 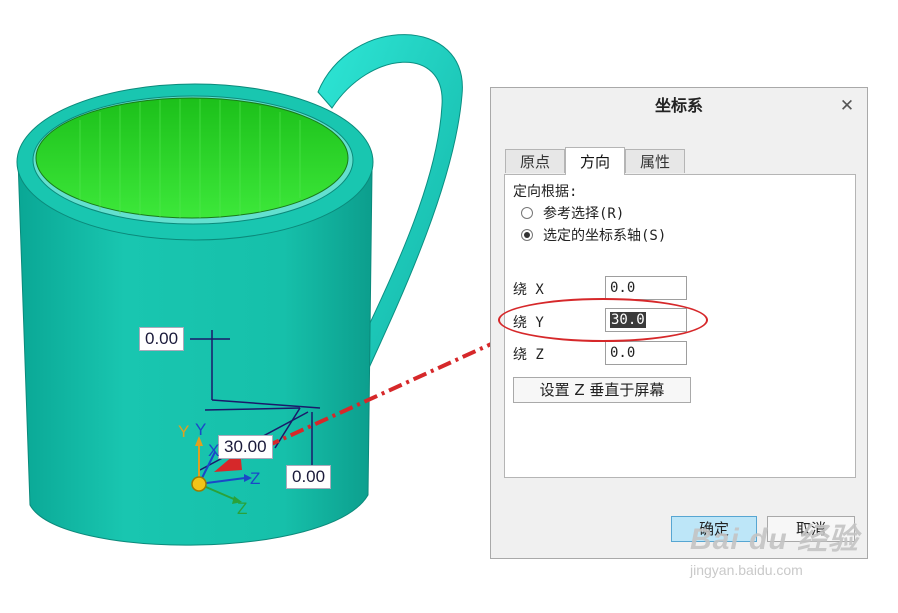 What do you see at coordinates (527, 235) in the screenshot?
I see `selected-axis-radio` at bounding box center [527, 235].